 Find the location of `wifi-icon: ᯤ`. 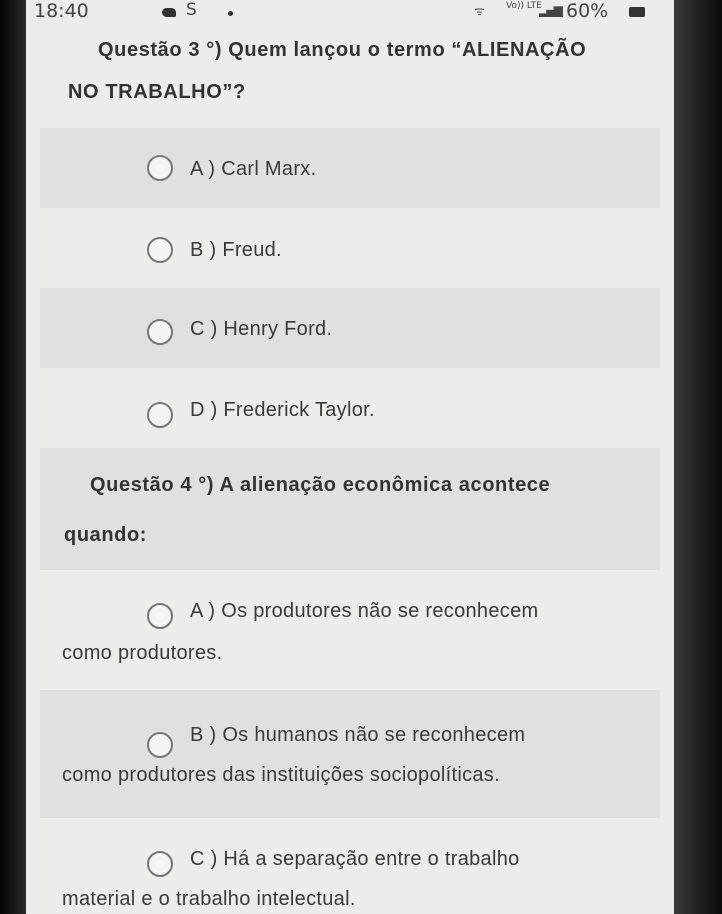

wifi-icon: ᯤ is located at coordinates (479, 11).